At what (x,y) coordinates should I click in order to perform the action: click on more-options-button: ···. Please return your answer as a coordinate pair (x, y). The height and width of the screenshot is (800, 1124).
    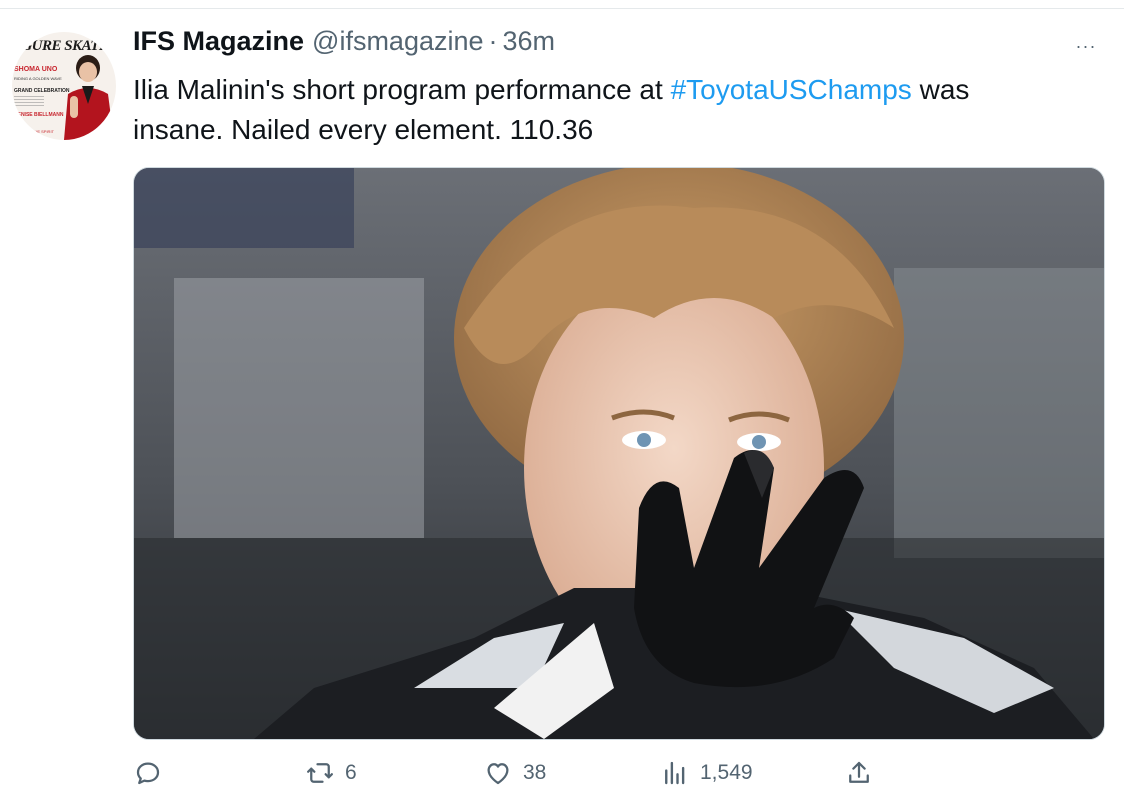
    Looking at the image, I should click on (1086, 46).